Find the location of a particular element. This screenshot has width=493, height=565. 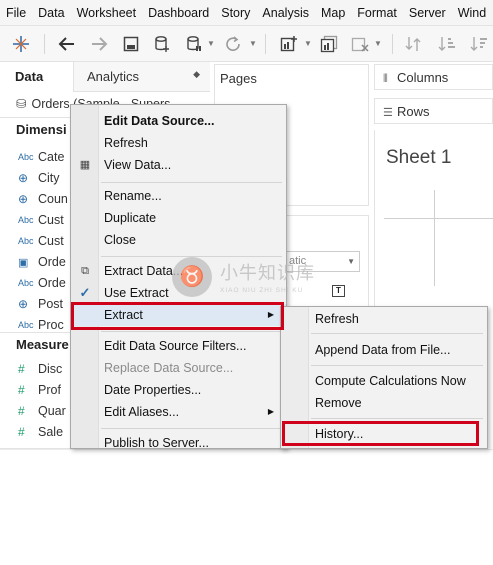

checkmark-icon: ✓ is located at coordinates (85, 292).